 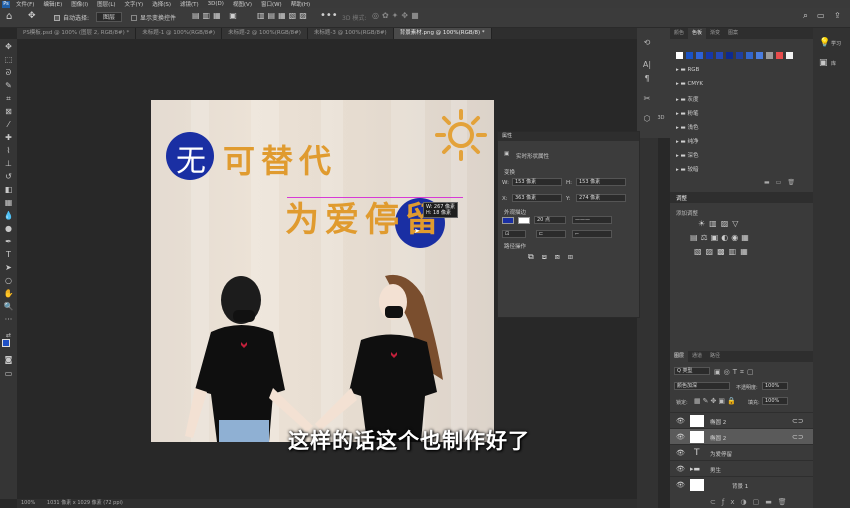 What do you see at coordinates (134, 18) in the screenshot?
I see `transform-controls-checkbox` at bounding box center [134, 18].